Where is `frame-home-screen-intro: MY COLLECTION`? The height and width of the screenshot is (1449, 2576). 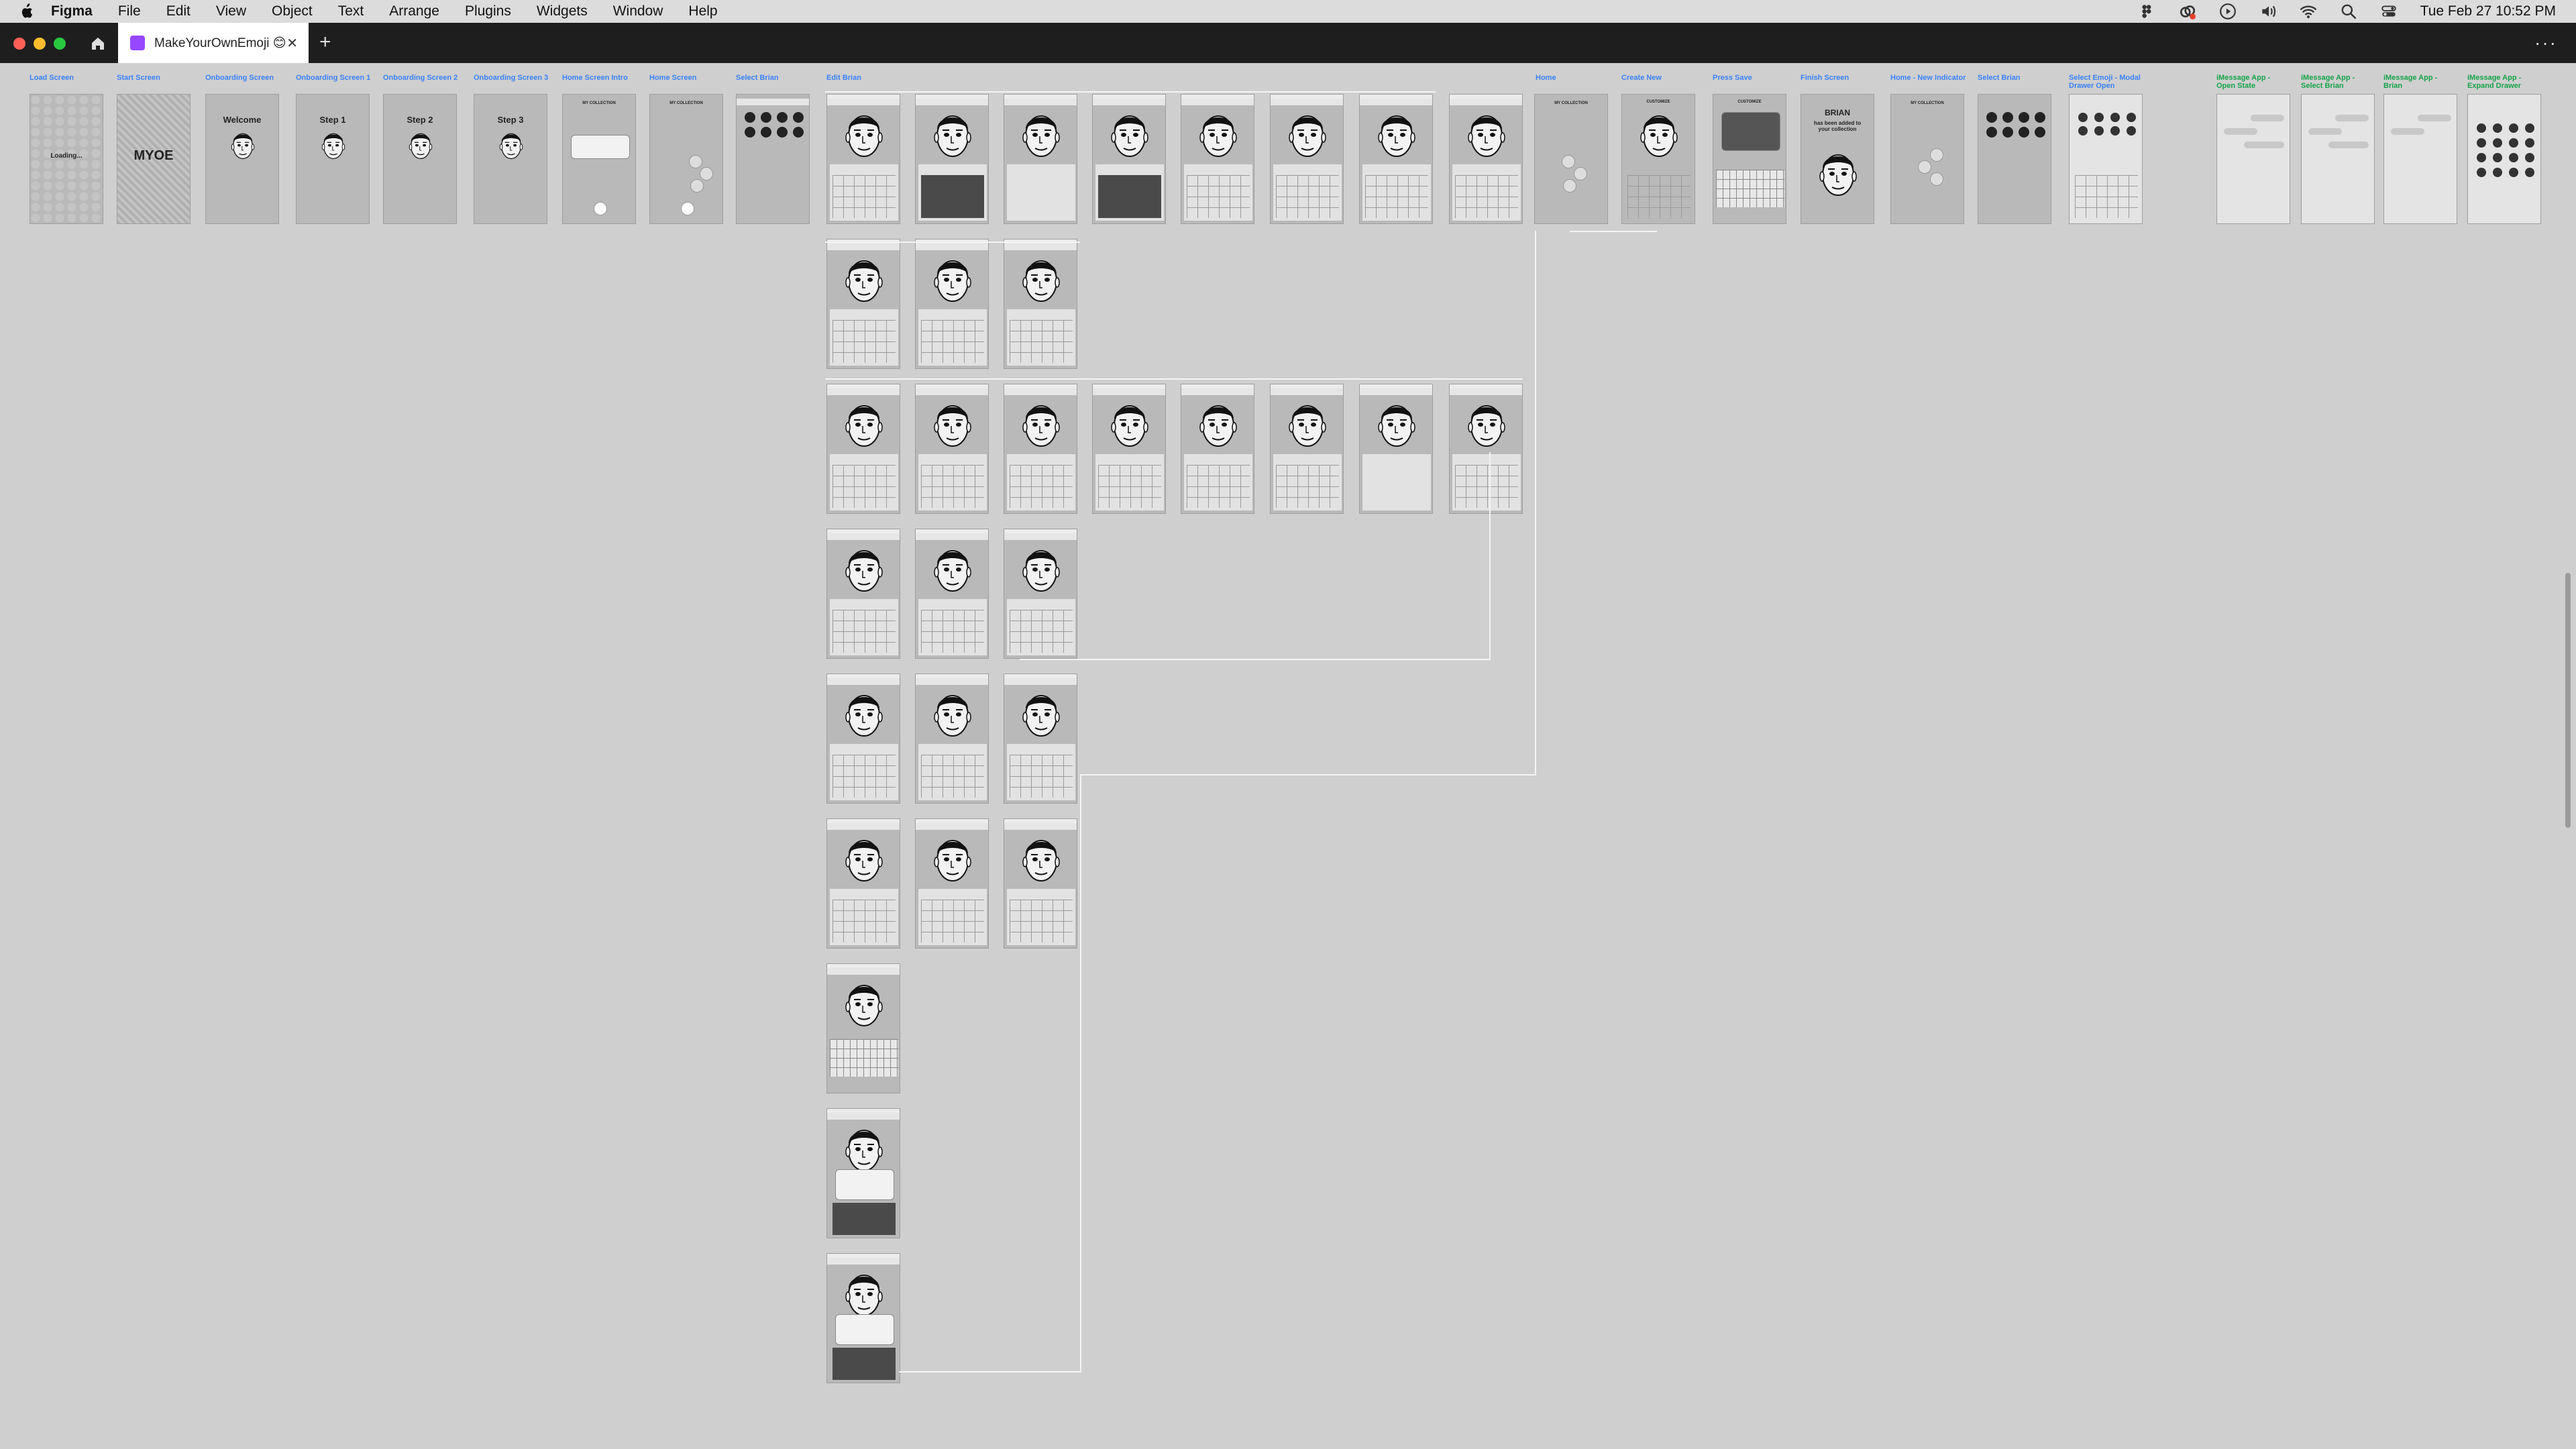 frame-home-screen-intro: MY COLLECTION is located at coordinates (599, 159).